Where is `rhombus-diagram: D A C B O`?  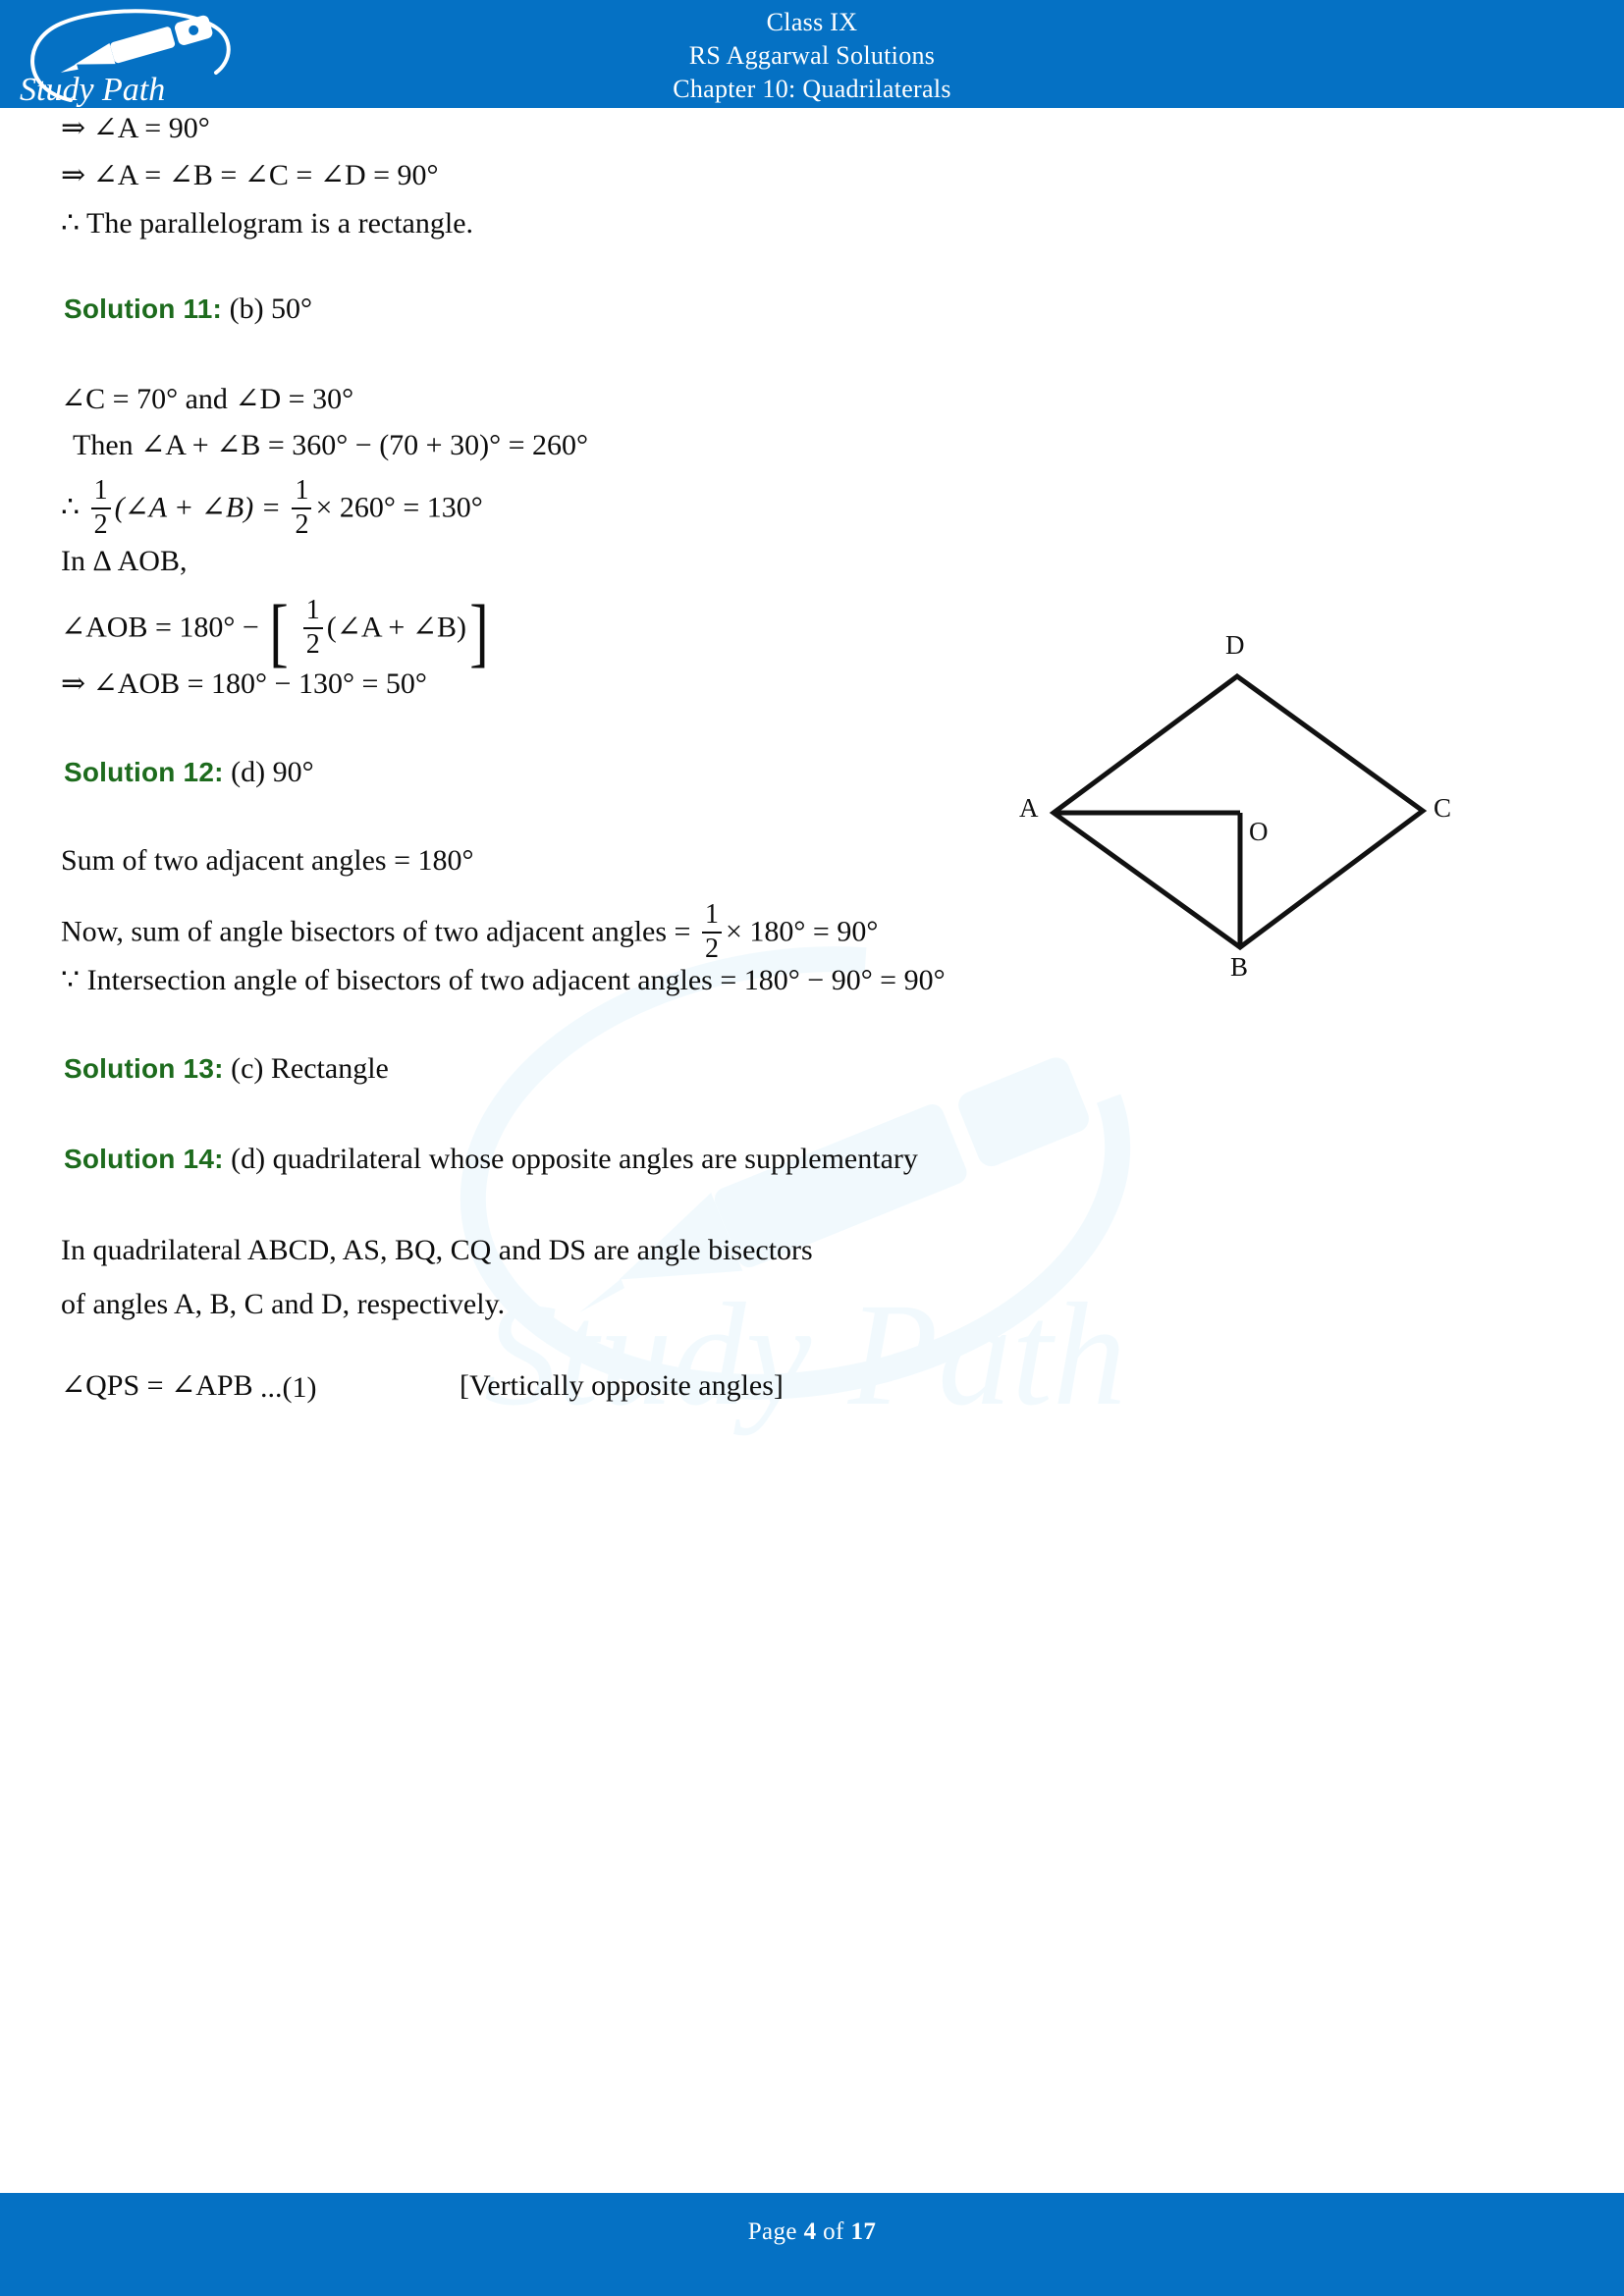 rhombus-diagram: D A C B O is located at coordinates (1256, 830).